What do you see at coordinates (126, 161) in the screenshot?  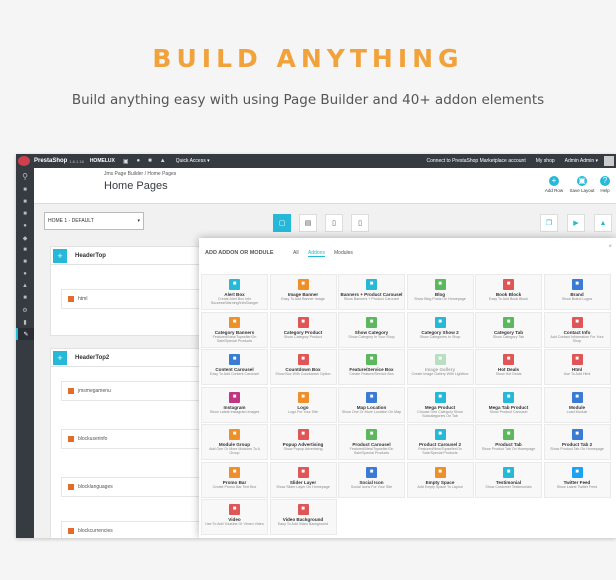 I see `cart-icon: ▣` at bounding box center [126, 161].